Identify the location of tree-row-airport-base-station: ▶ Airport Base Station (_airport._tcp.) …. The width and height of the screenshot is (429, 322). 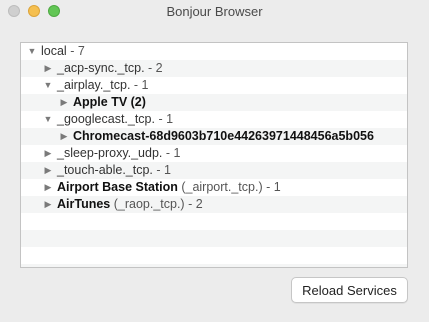
(214, 187).